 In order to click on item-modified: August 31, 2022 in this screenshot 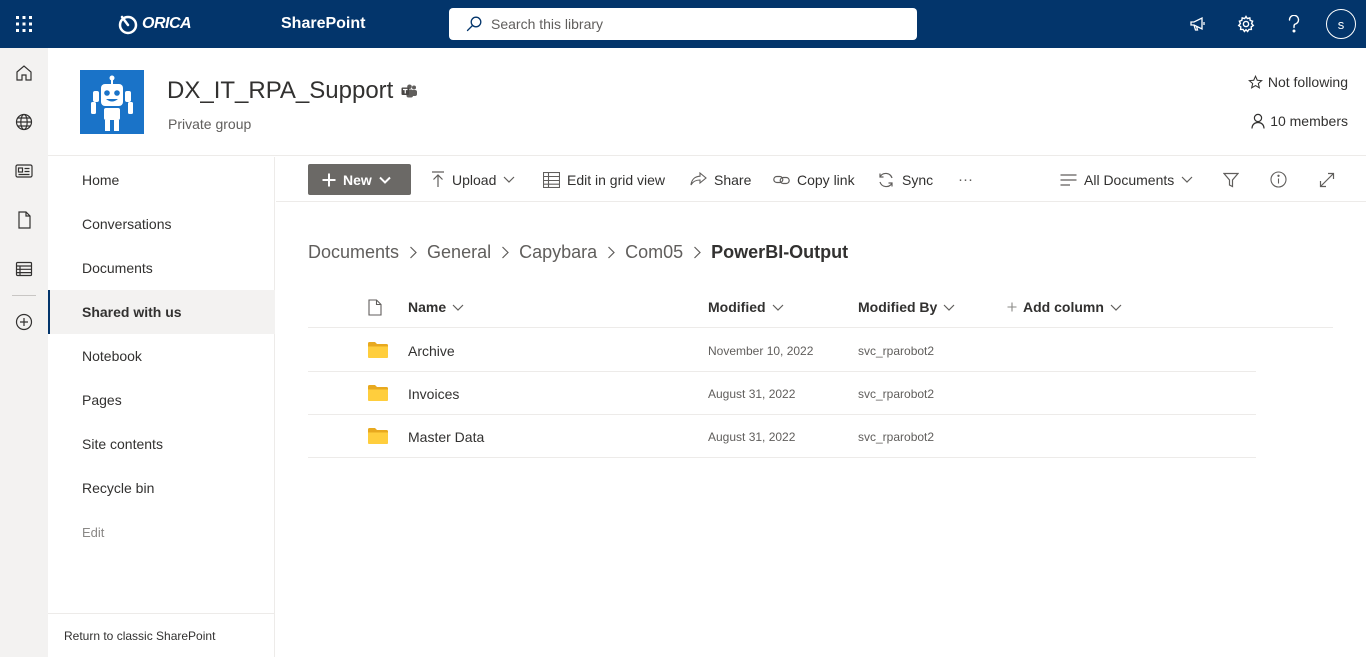, I will do `click(752, 393)`.